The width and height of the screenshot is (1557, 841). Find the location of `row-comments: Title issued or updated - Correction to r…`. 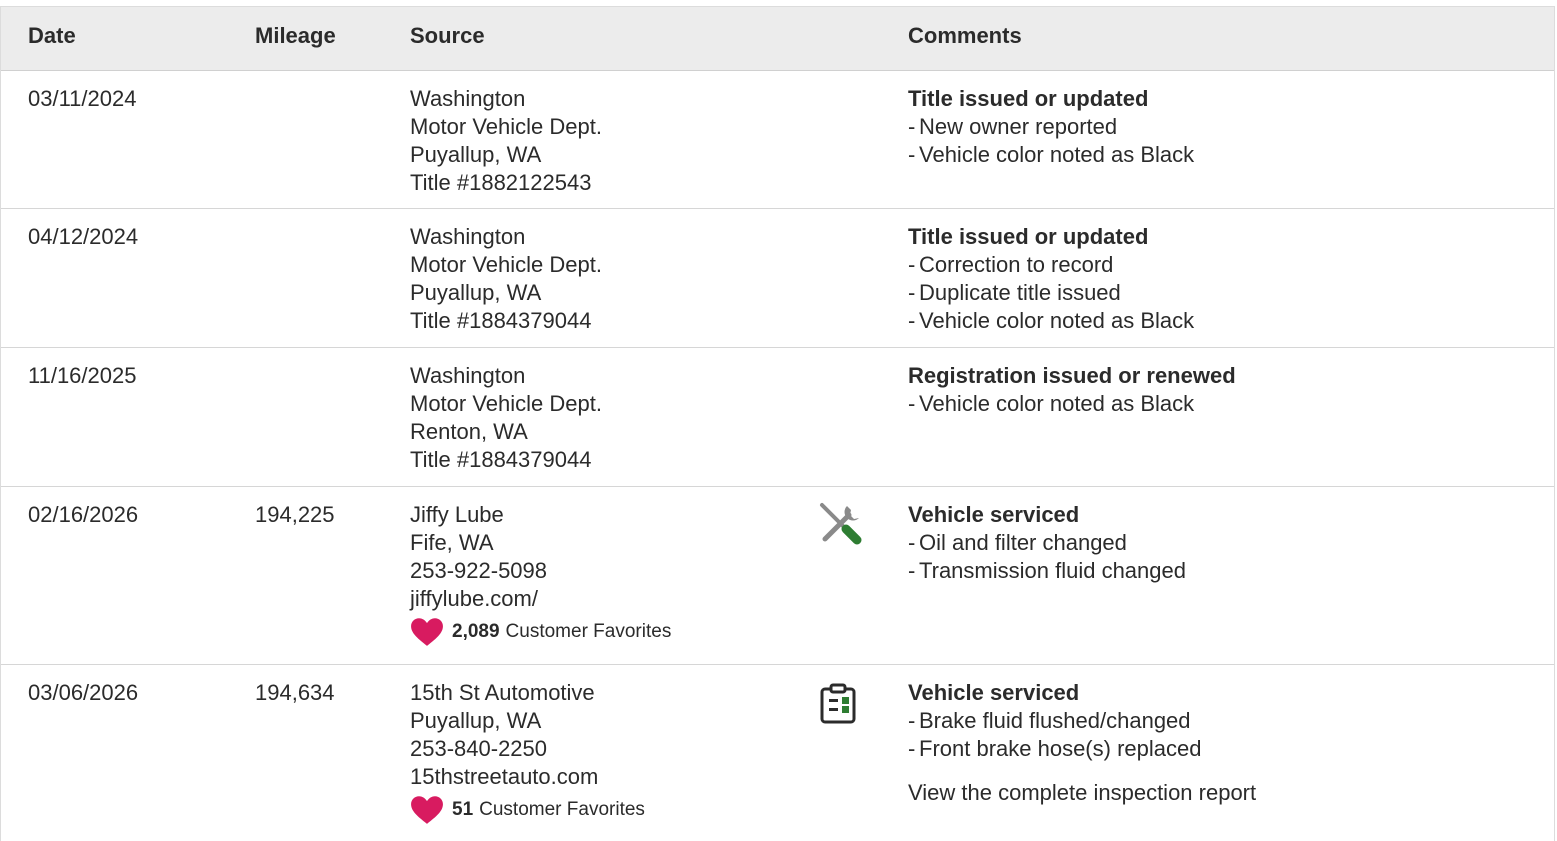

row-comments: Title issued or updated - Correction to r… is located at coordinates (1051, 279).